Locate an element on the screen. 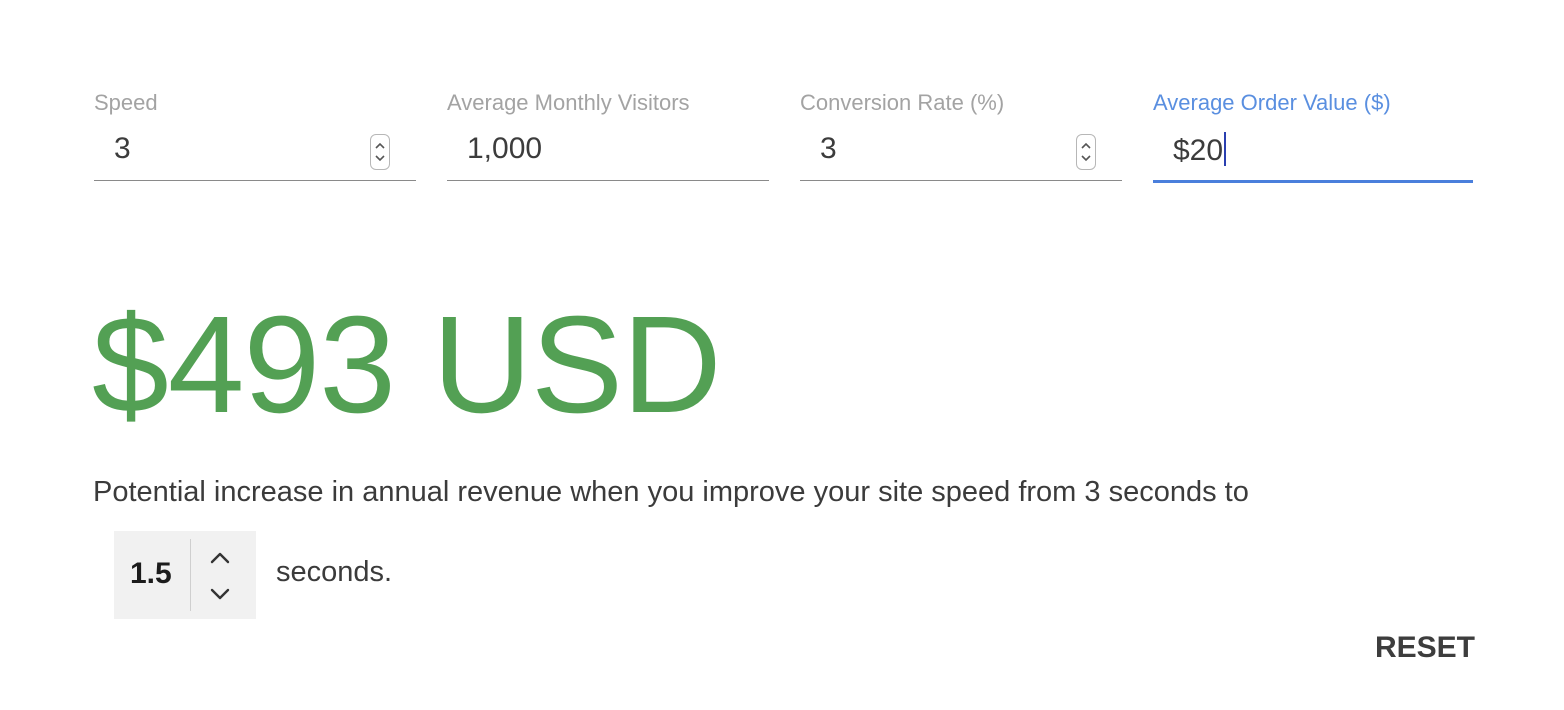 Image resolution: width=1564 pixels, height=710 pixels. text-caret is located at coordinates (1225, 149).